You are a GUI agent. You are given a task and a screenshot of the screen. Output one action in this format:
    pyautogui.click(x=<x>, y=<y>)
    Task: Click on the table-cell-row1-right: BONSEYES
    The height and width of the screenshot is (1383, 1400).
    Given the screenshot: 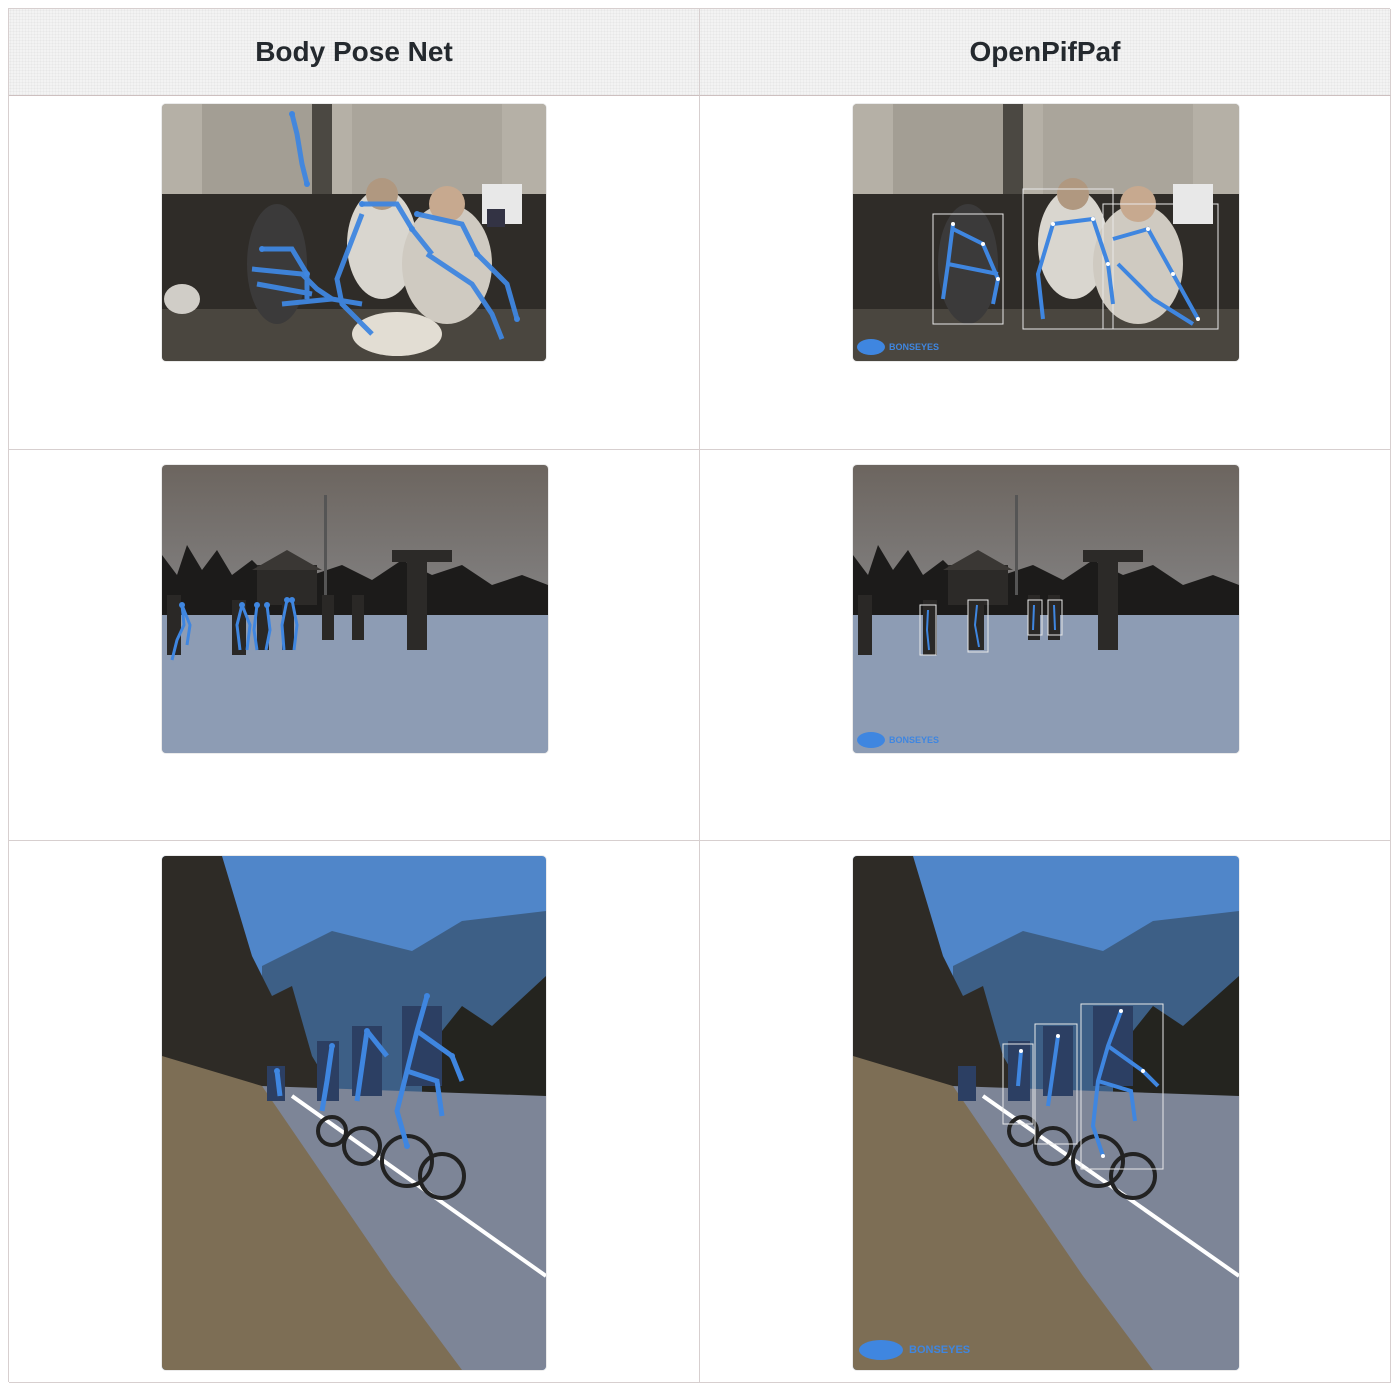 What is the action you would take?
    pyautogui.click(x=1045, y=273)
    